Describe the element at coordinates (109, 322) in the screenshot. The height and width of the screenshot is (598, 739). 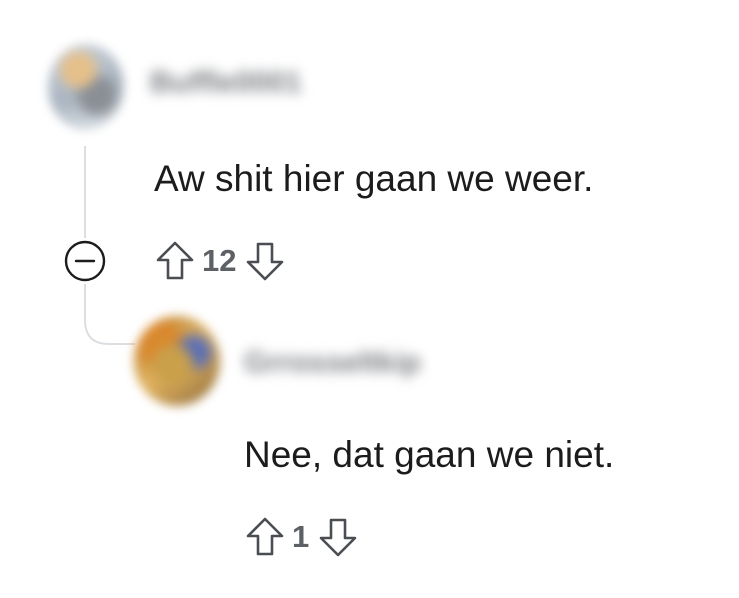
I see `thread-line-curve` at that location.